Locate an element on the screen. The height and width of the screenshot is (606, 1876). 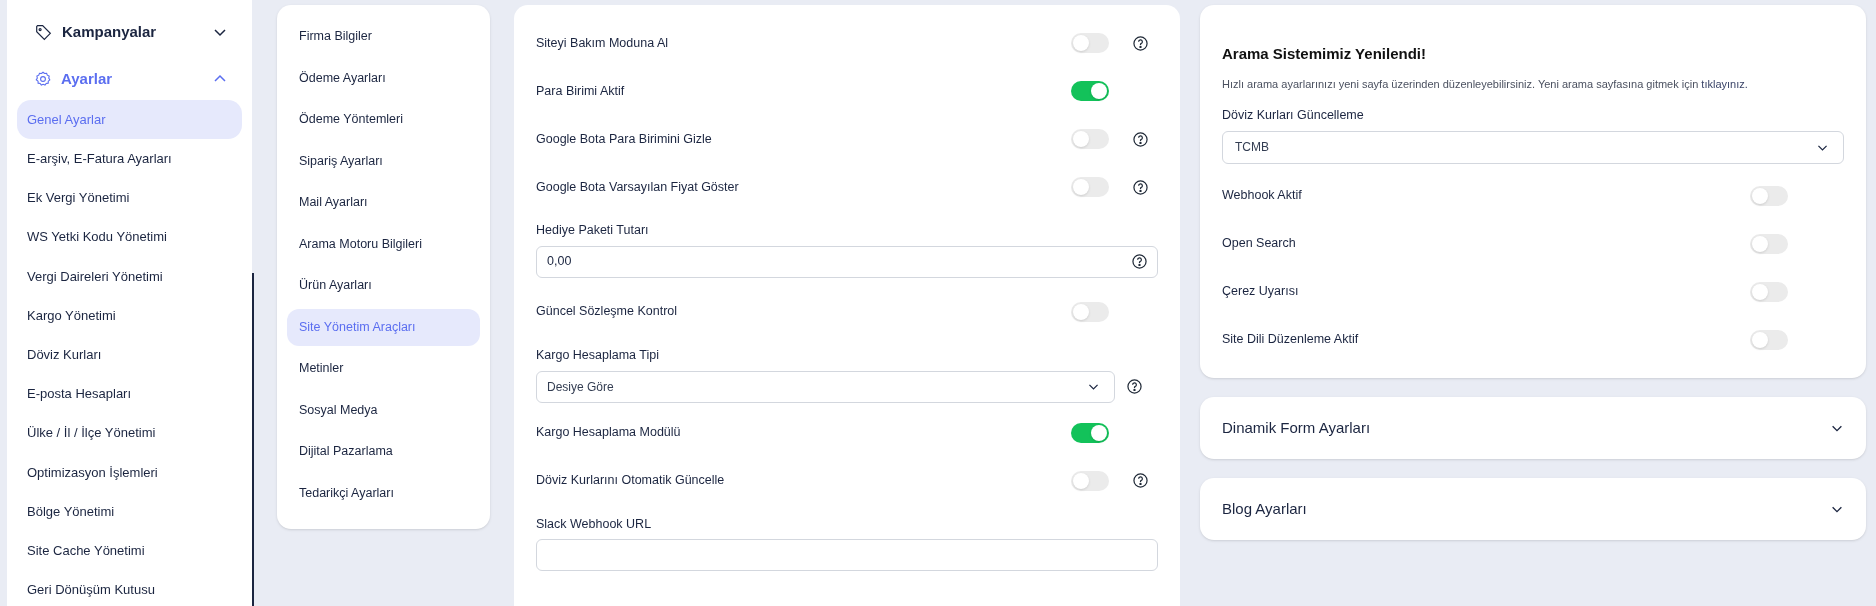
field-label: Kargo Hesaplama Tipi is located at coordinates (598, 355).